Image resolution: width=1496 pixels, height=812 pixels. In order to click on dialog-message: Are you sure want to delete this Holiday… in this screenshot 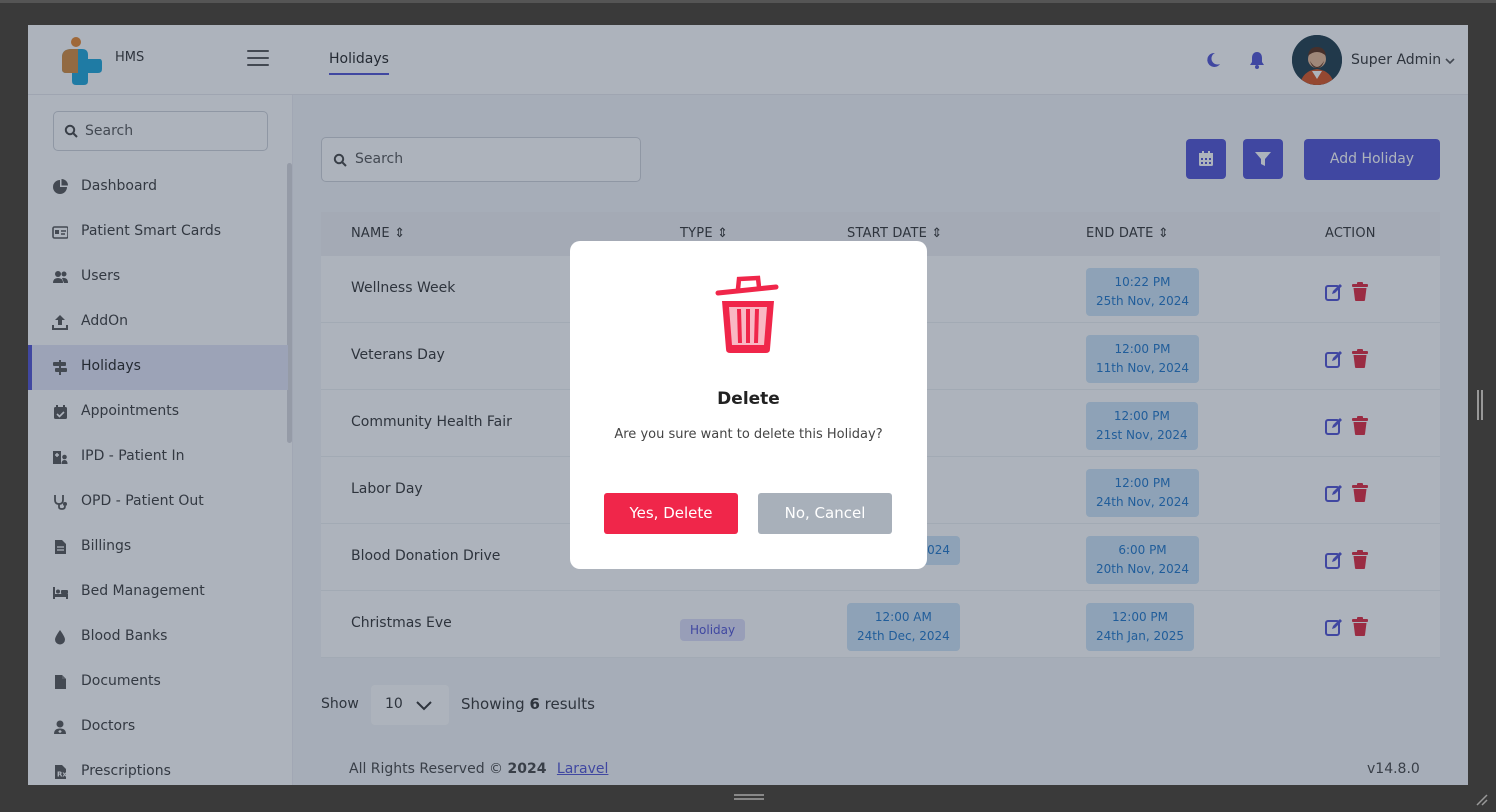, I will do `click(748, 434)`.